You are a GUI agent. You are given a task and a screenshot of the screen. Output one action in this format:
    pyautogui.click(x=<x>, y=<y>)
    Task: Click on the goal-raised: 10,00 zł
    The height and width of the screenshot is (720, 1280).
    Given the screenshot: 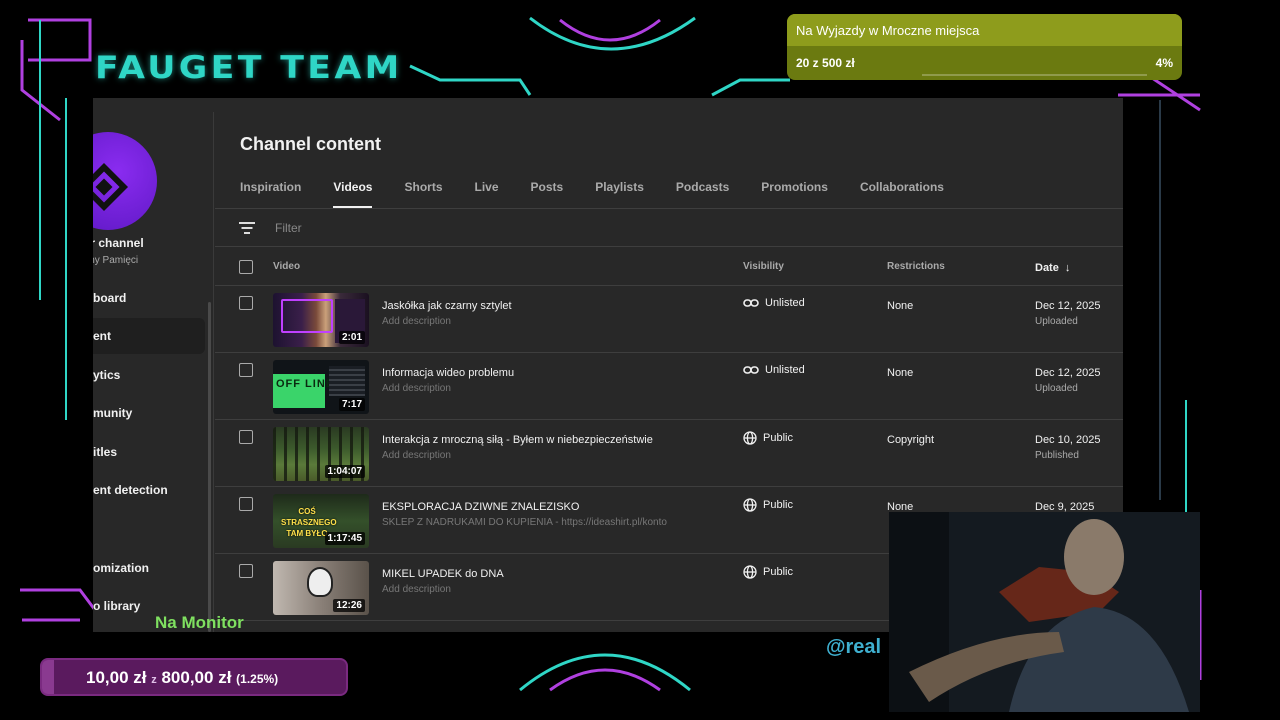 What is the action you would take?
    pyautogui.click(x=116, y=677)
    